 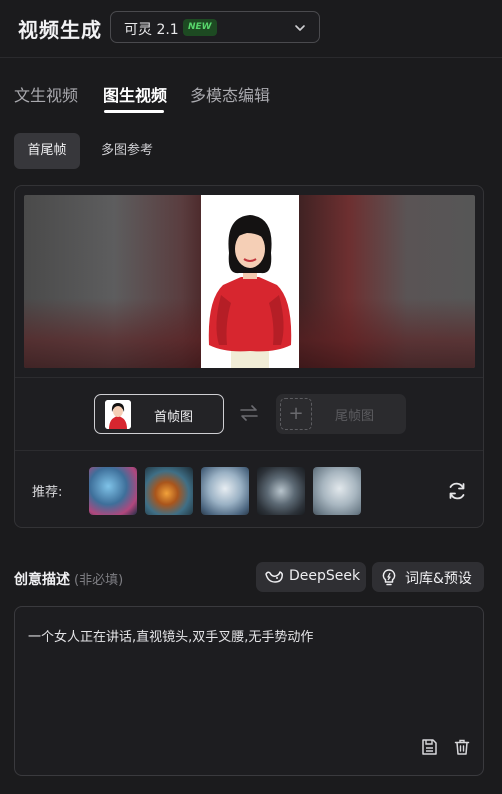 I want to click on subtab-multi-image-reference: 多图参考, so click(x=127, y=151).